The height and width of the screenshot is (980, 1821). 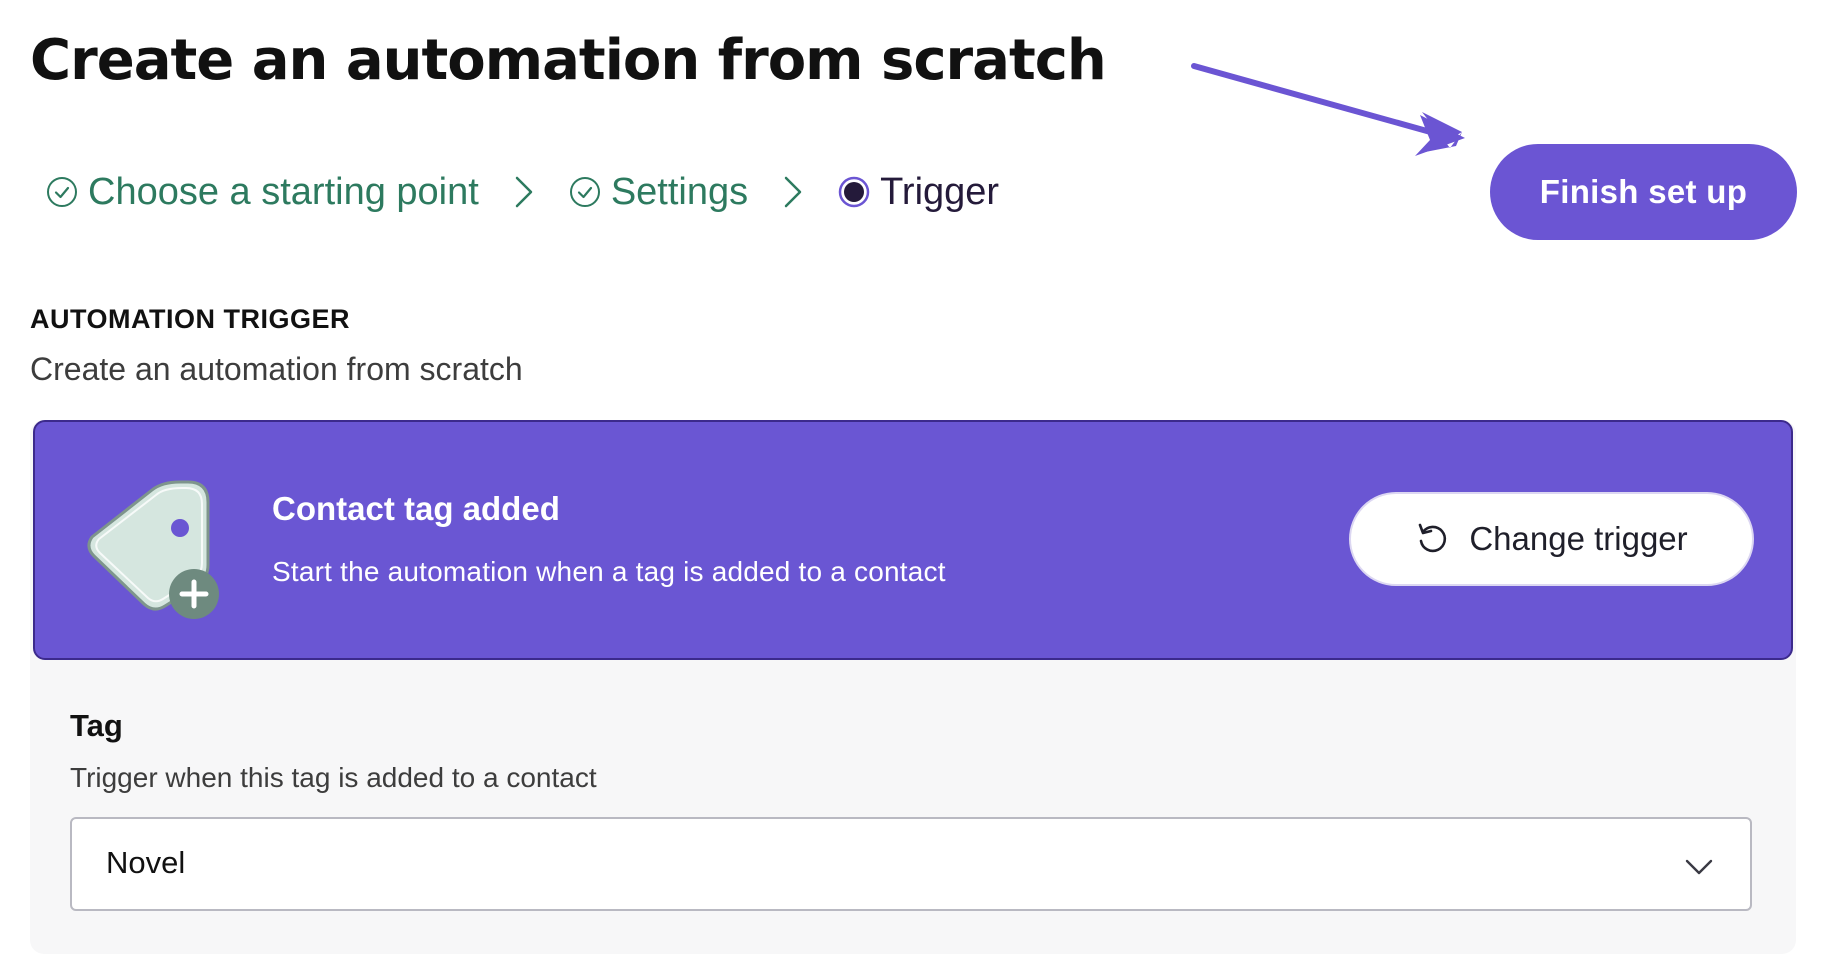 I want to click on step-trigger: Trigger, so click(x=918, y=192).